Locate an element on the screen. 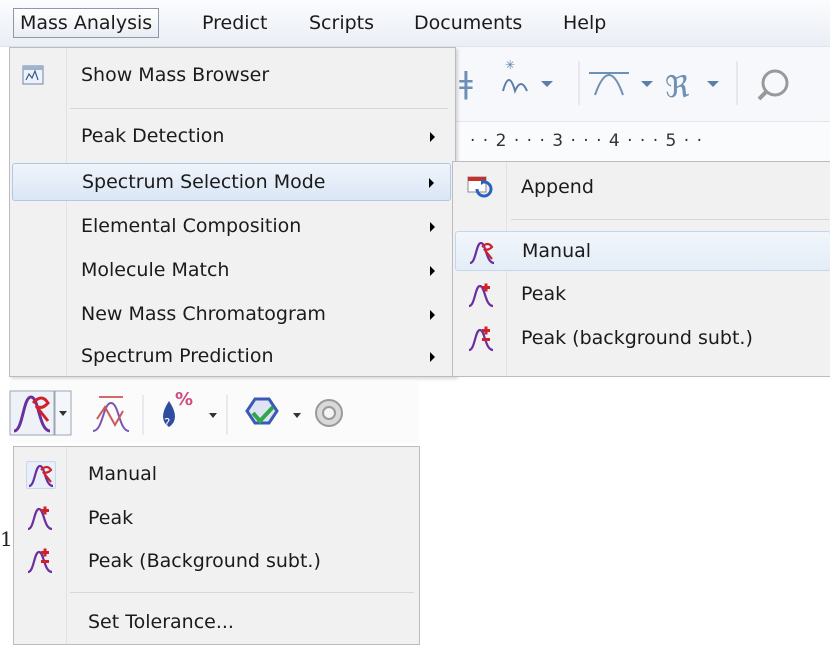 This screenshot has height=645, width=830. dropdown-separator is located at coordinates (242, 592).